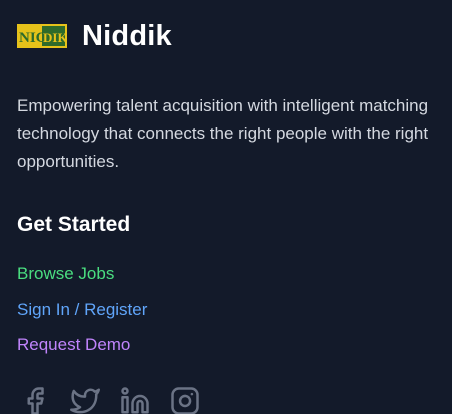 The width and height of the screenshot is (452, 414). I want to click on list-item: Browse Jobs, so click(82, 279).